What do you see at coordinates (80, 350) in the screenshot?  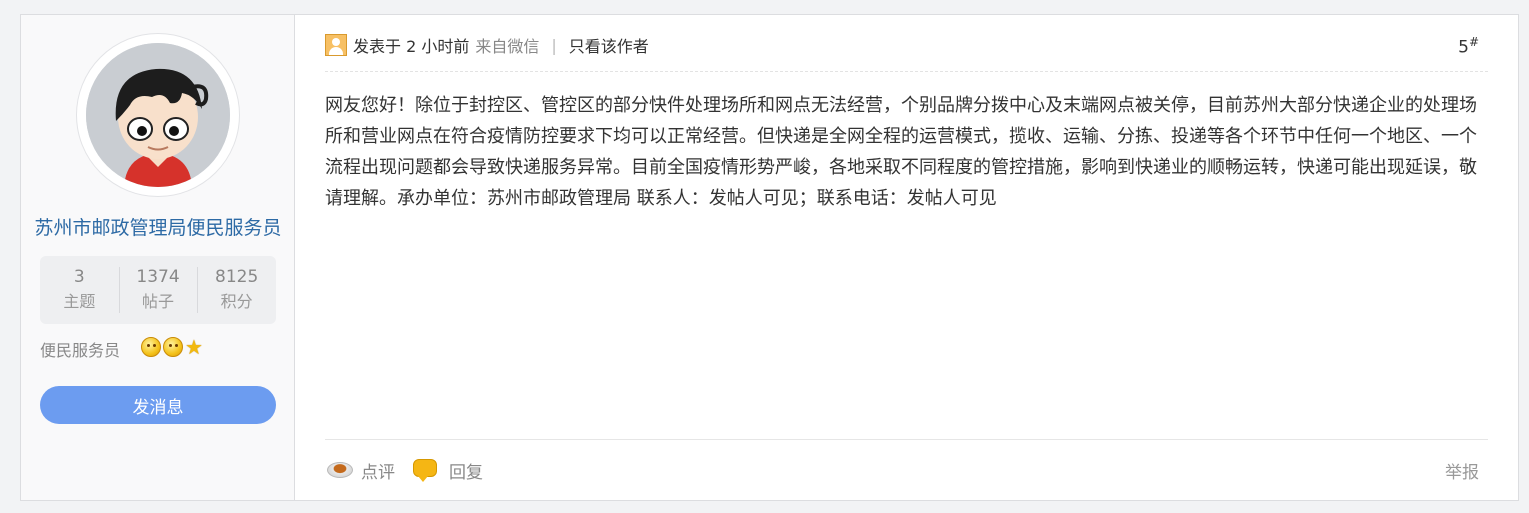 I see `user-rank: 便民服务员` at bounding box center [80, 350].